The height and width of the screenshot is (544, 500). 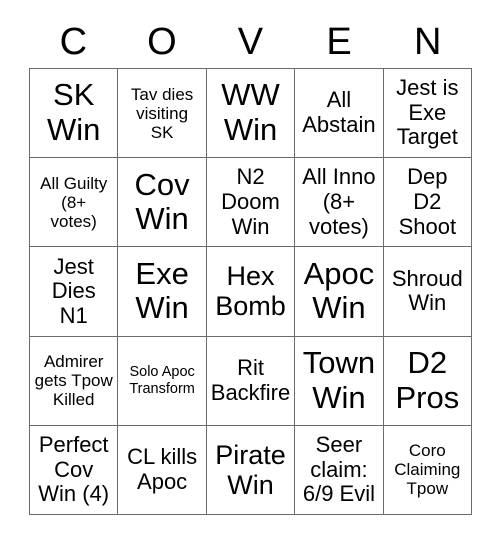 I want to click on bingo-cell-label: Hex Bomb, so click(x=250, y=291).